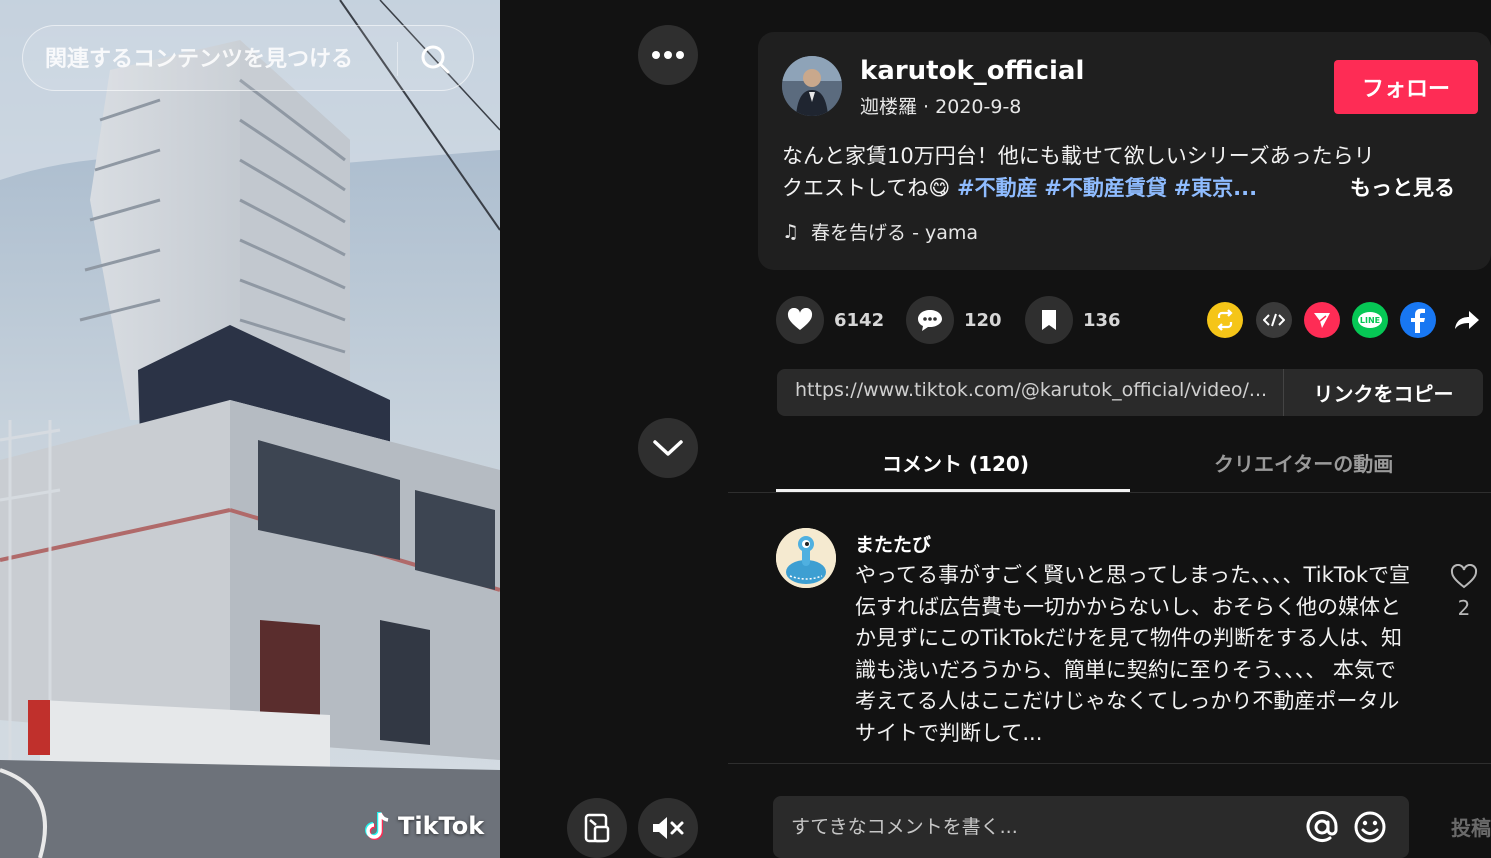  What do you see at coordinates (893, 543) in the screenshot?
I see `commenter-username: またたび` at bounding box center [893, 543].